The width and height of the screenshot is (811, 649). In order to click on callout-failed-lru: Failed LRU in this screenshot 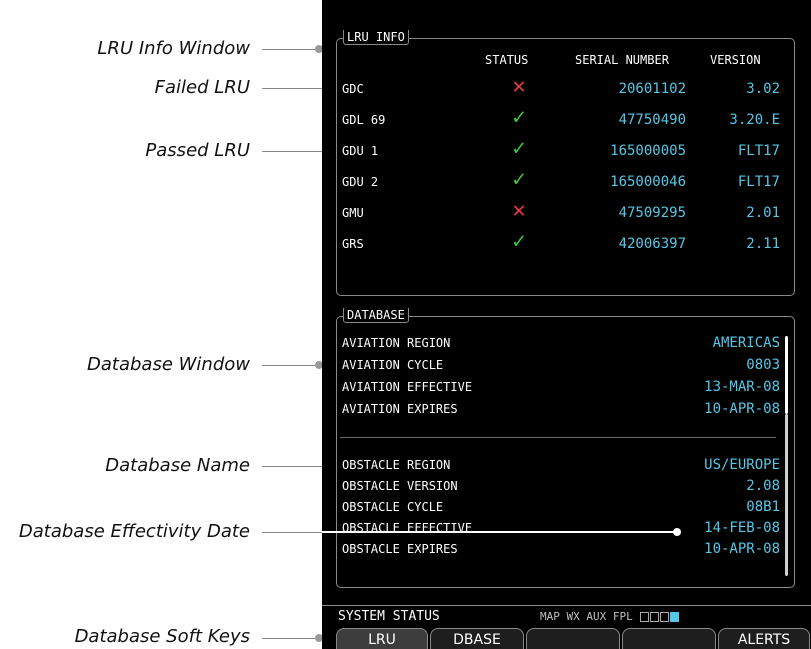, I will do `click(202, 87)`.